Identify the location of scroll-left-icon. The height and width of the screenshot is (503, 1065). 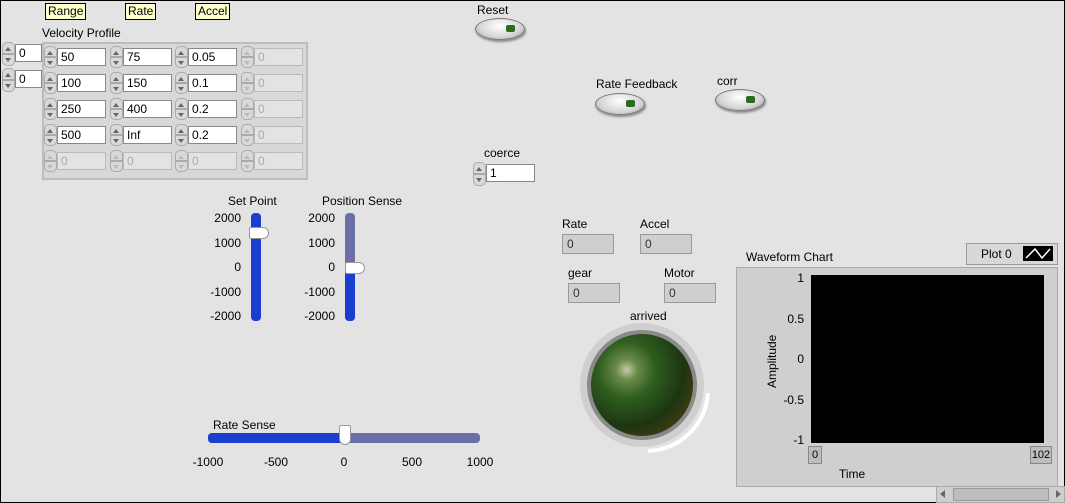
(942, 494).